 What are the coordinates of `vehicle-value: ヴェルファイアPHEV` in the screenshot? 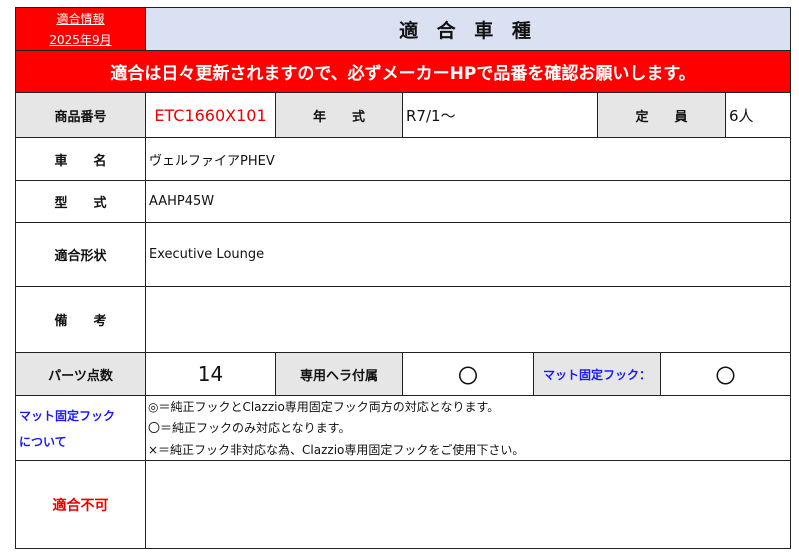 It's located at (468, 159).